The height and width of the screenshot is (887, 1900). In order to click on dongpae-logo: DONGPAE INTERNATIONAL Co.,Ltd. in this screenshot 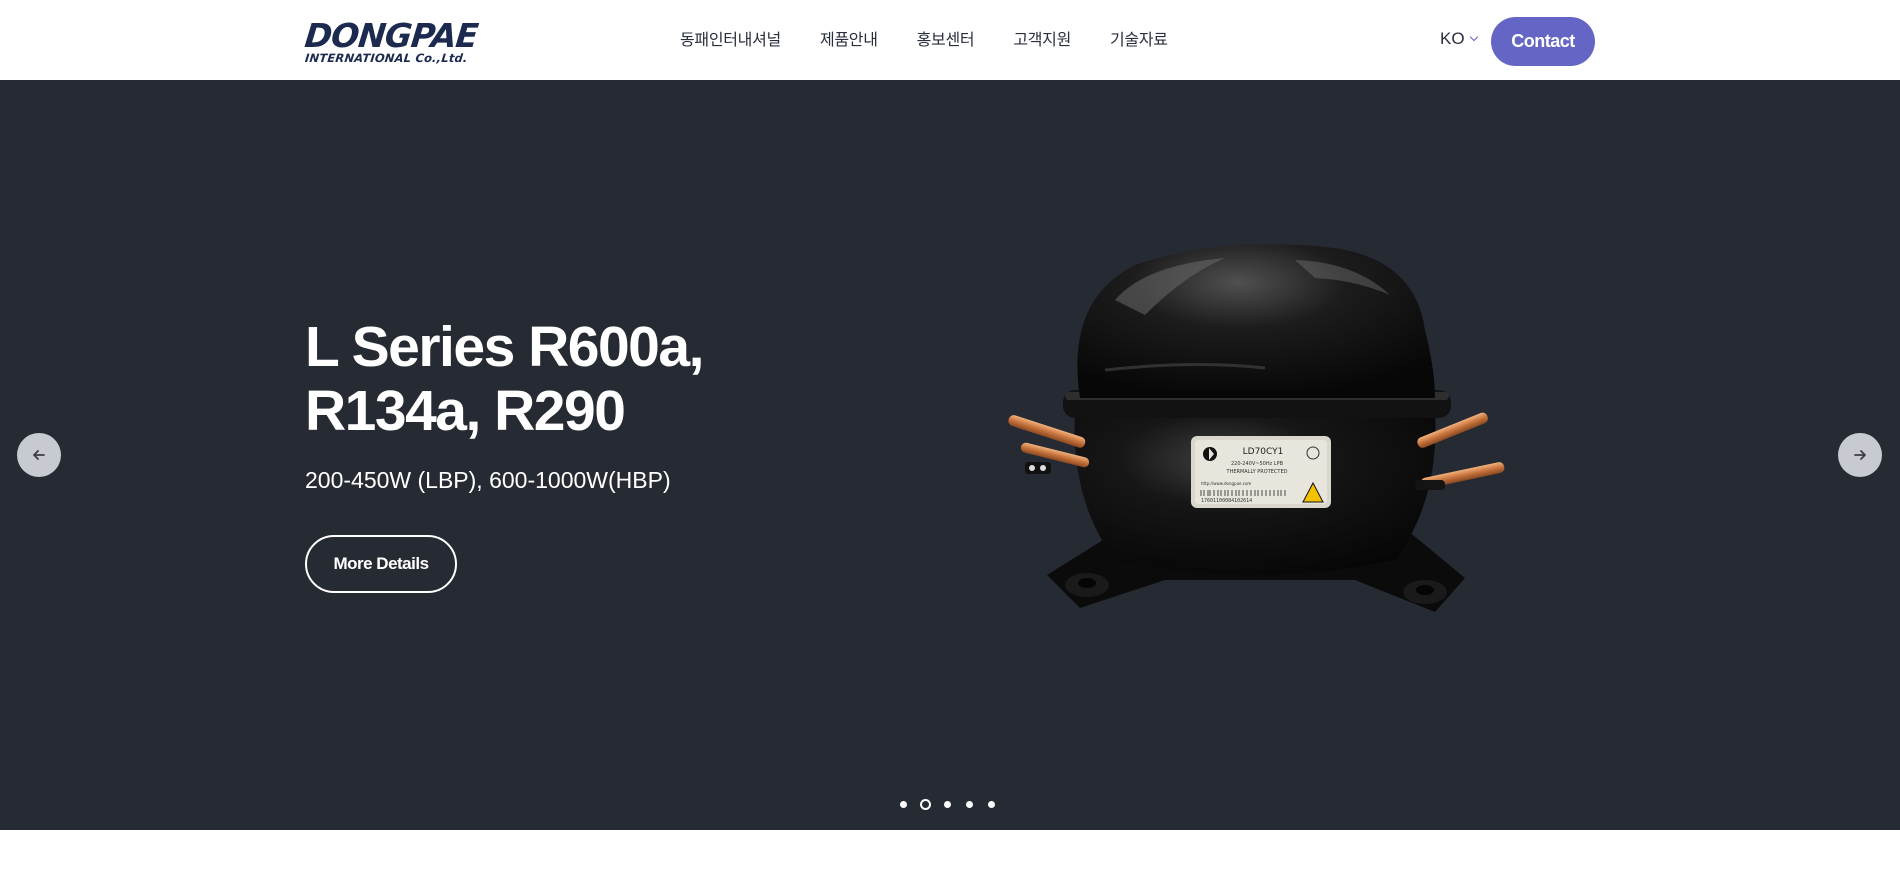, I will do `click(391, 40)`.